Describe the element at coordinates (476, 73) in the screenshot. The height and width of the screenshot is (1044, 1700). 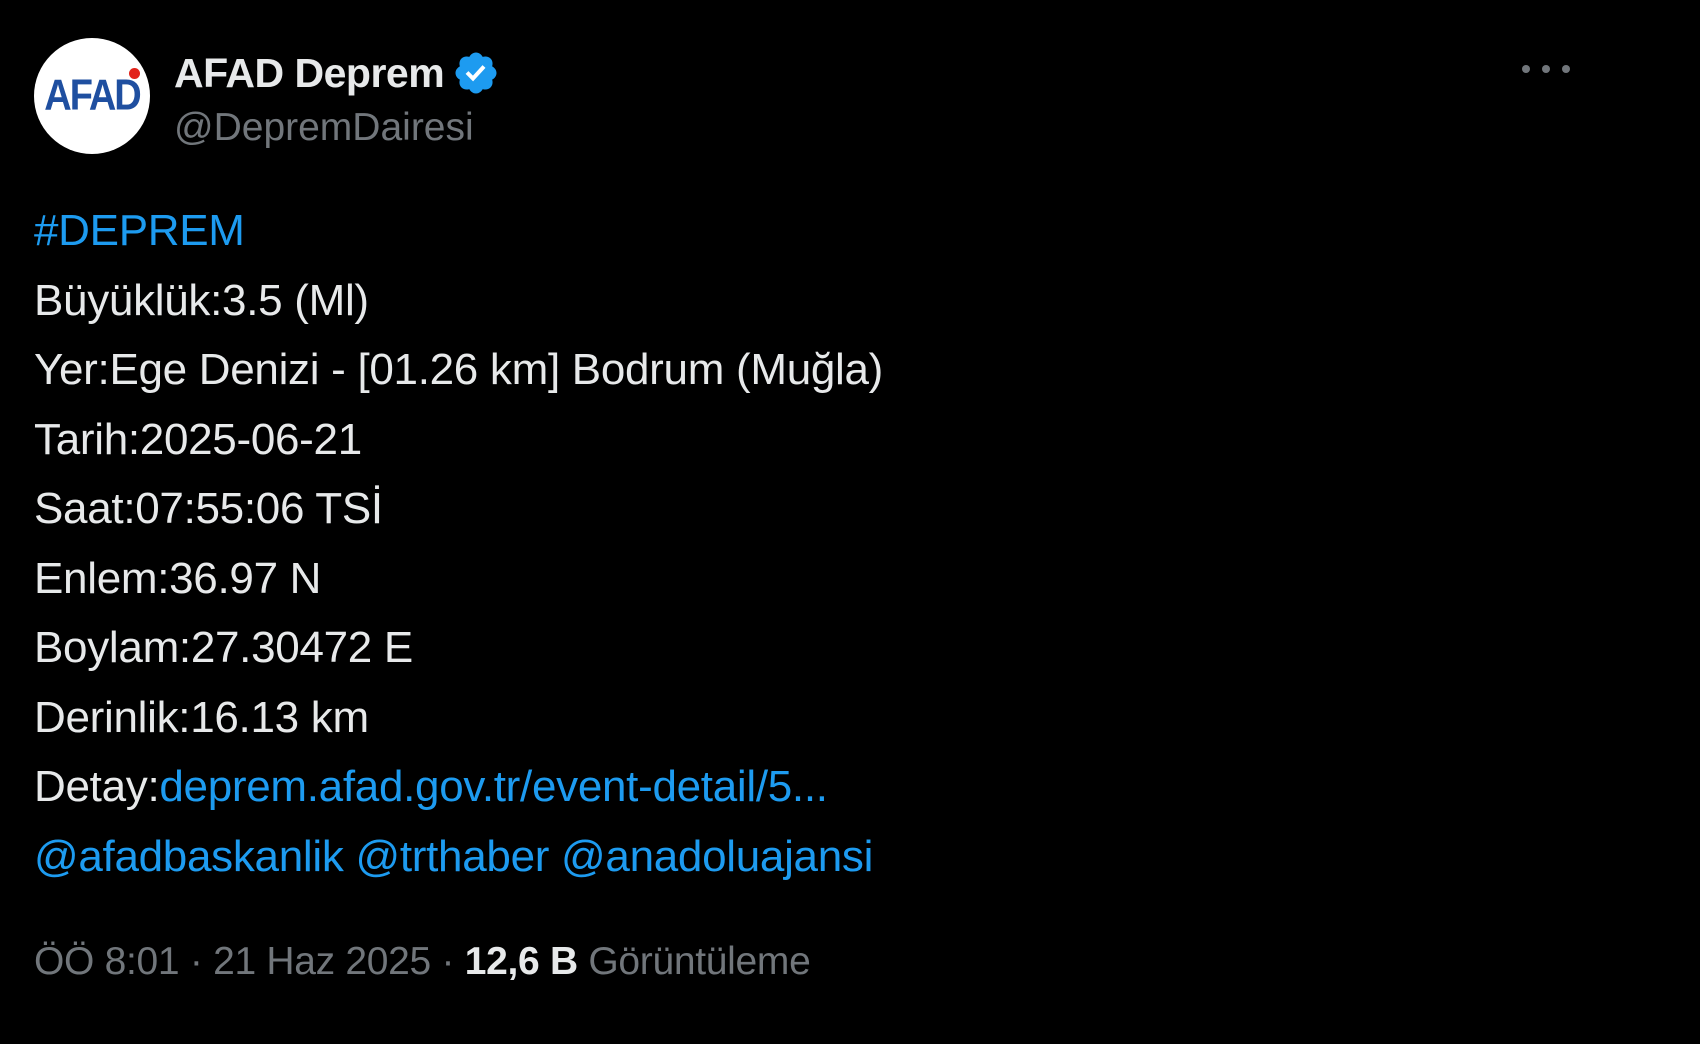
I see `verified-badge-icon` at that location.